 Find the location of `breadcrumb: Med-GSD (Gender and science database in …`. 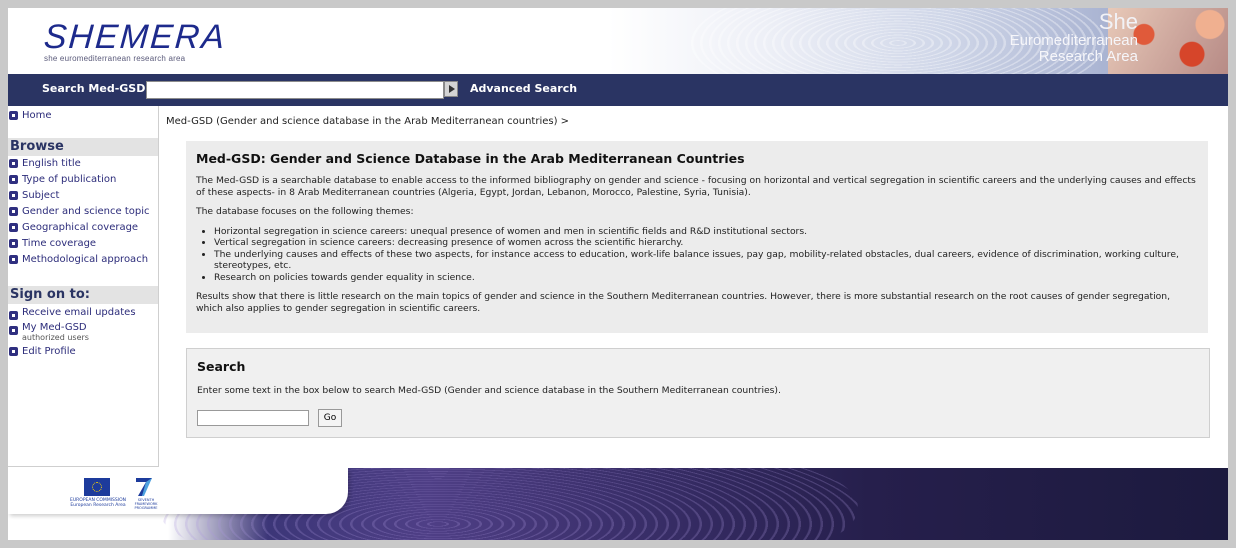

breadcrumb: Med-GSD (Gender and science database in … is located at coordinates (367, 121).